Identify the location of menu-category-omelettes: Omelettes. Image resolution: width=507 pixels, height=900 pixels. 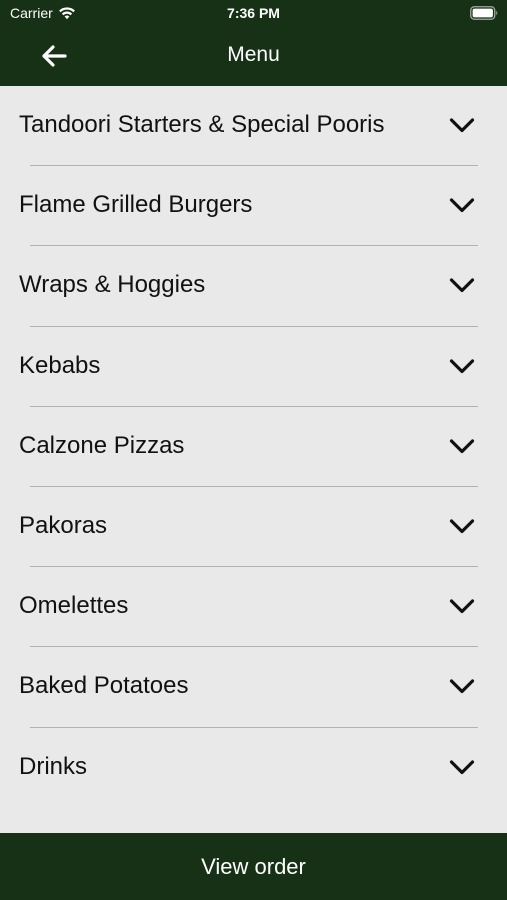
(253, 607).